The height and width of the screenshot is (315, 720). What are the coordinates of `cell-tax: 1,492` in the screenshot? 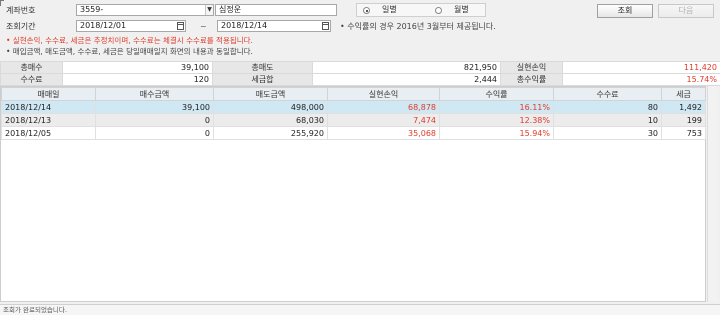 It's located at (683, 107).